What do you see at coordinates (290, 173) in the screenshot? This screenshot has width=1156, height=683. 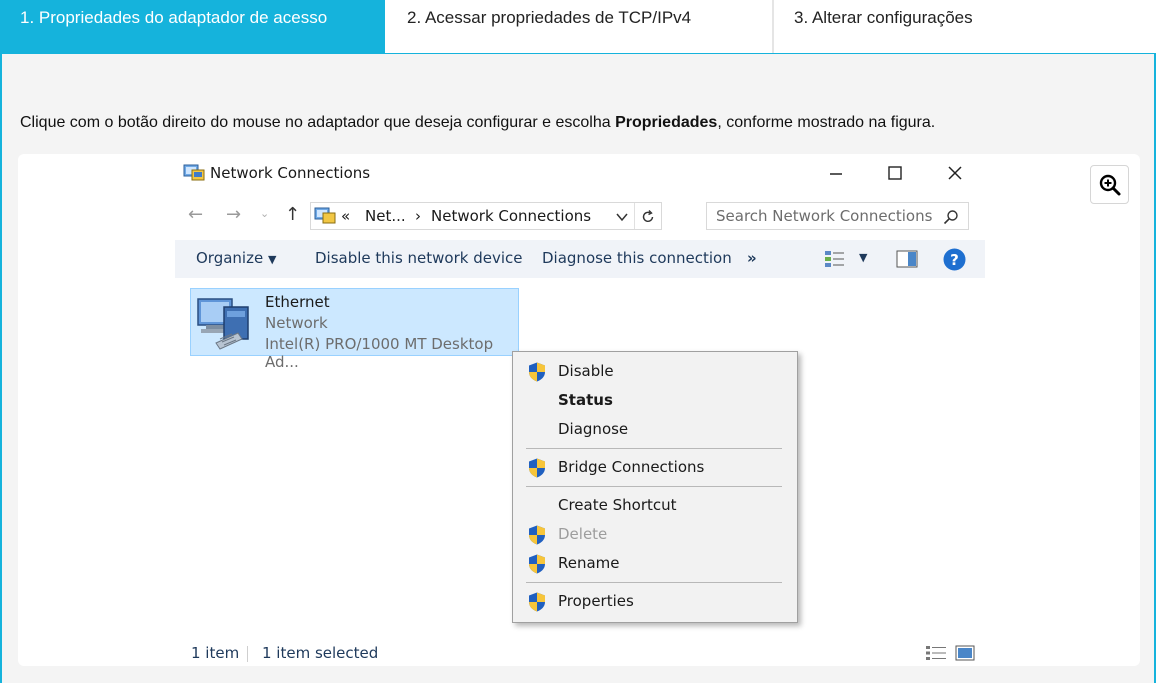 I see `window-title: Network Connections` at bounding box center [290, 173].